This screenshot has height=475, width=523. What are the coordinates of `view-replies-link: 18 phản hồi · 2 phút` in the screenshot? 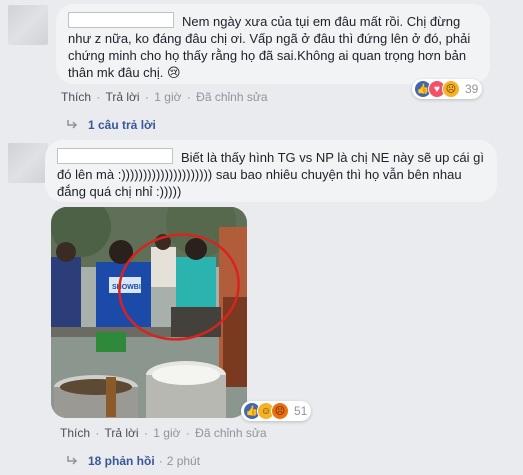 It's located at (133, 461).